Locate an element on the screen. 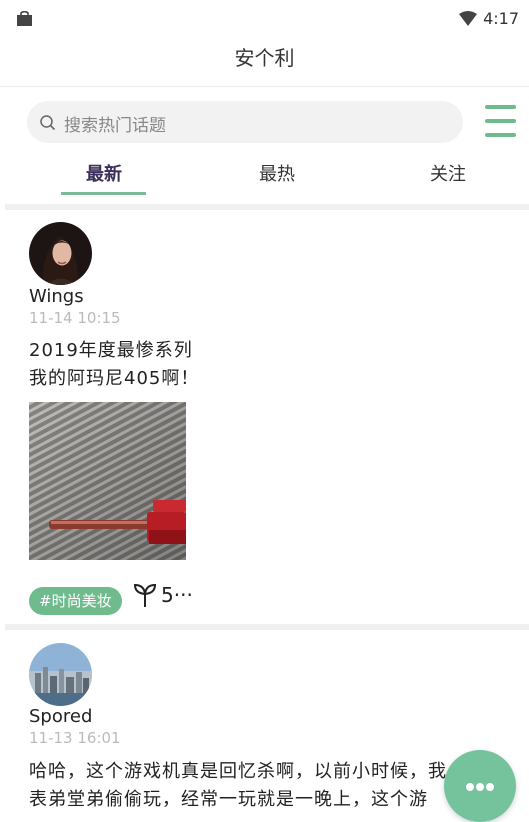 The image size is (529, 822). active-tab-indicator is located at coordinates (103, 193).